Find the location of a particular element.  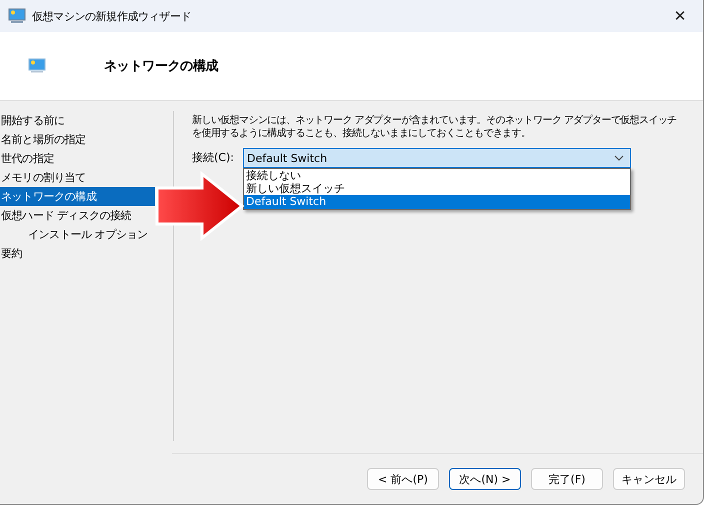

nav-item: 世代の指定 is located at coordinates (77, 158).